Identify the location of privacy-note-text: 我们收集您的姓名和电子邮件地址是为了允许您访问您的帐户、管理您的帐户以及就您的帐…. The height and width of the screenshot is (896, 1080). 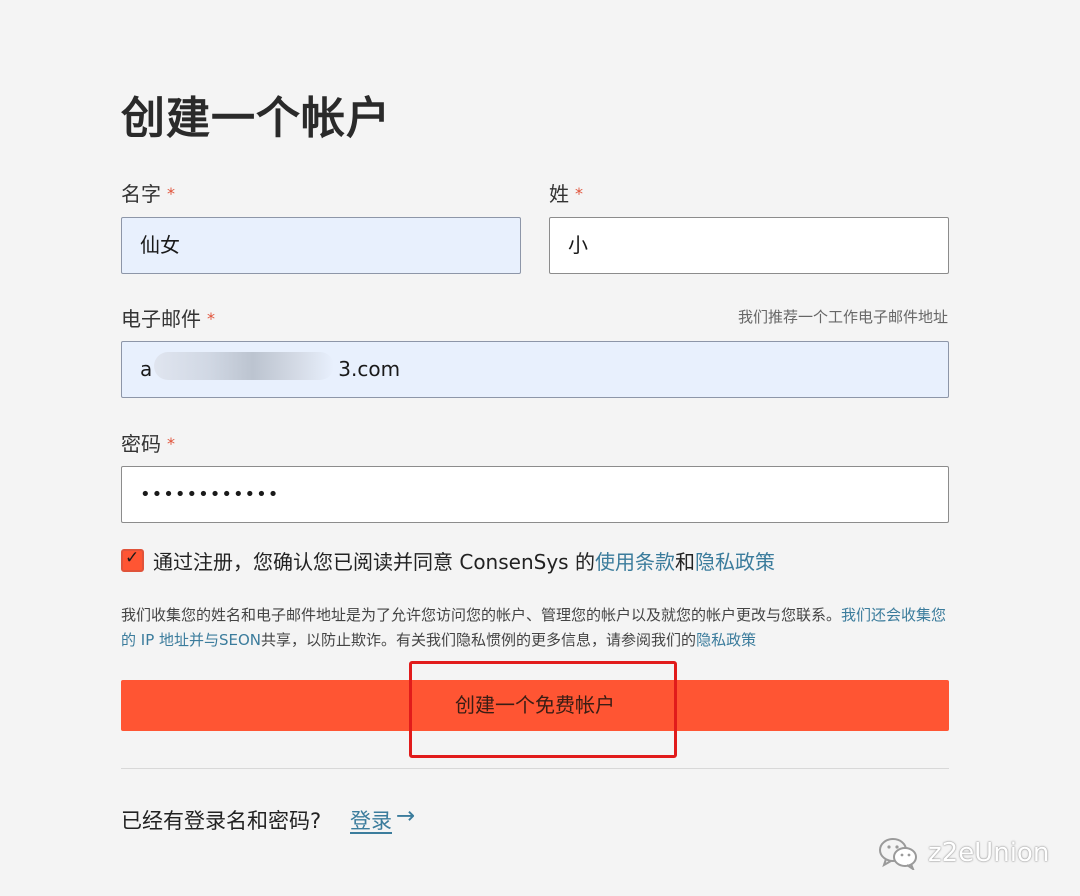
(481, 615).